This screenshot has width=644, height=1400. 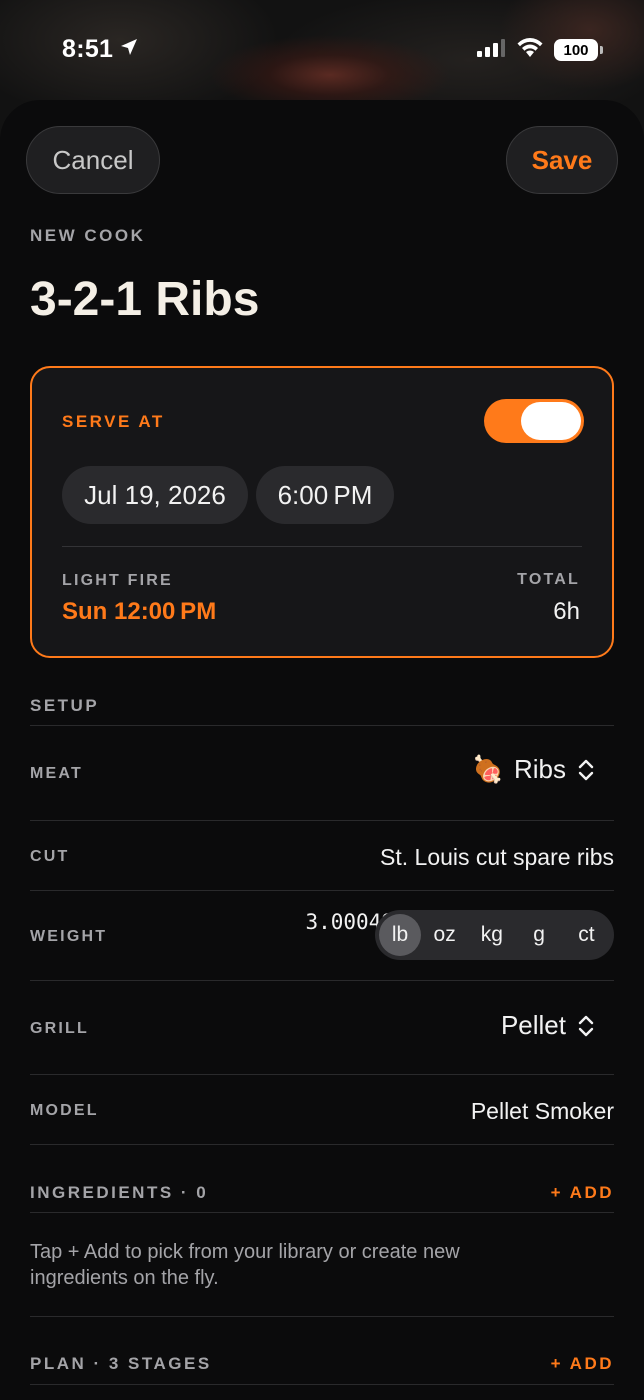 What do you see at coordinates (88, 48) in the screenshot?
I see `status-time: 8:51` at bounding box center [88, 48].